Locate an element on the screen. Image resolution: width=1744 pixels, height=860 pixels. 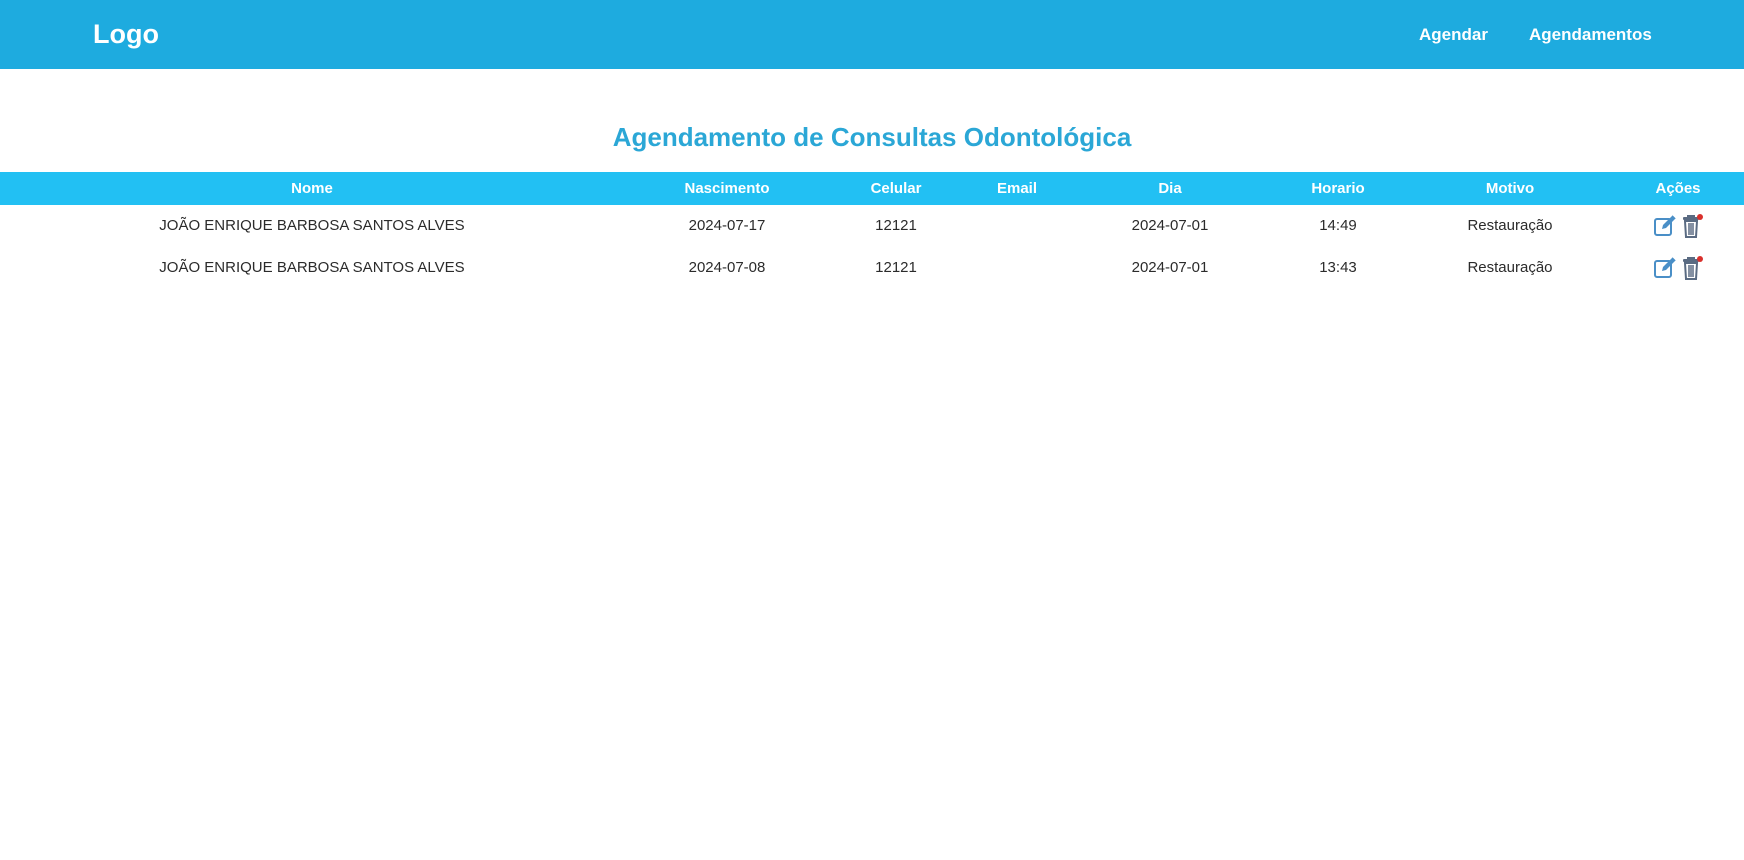
column-header-nascimento: Nascimento is located at coordinates (727, 188).